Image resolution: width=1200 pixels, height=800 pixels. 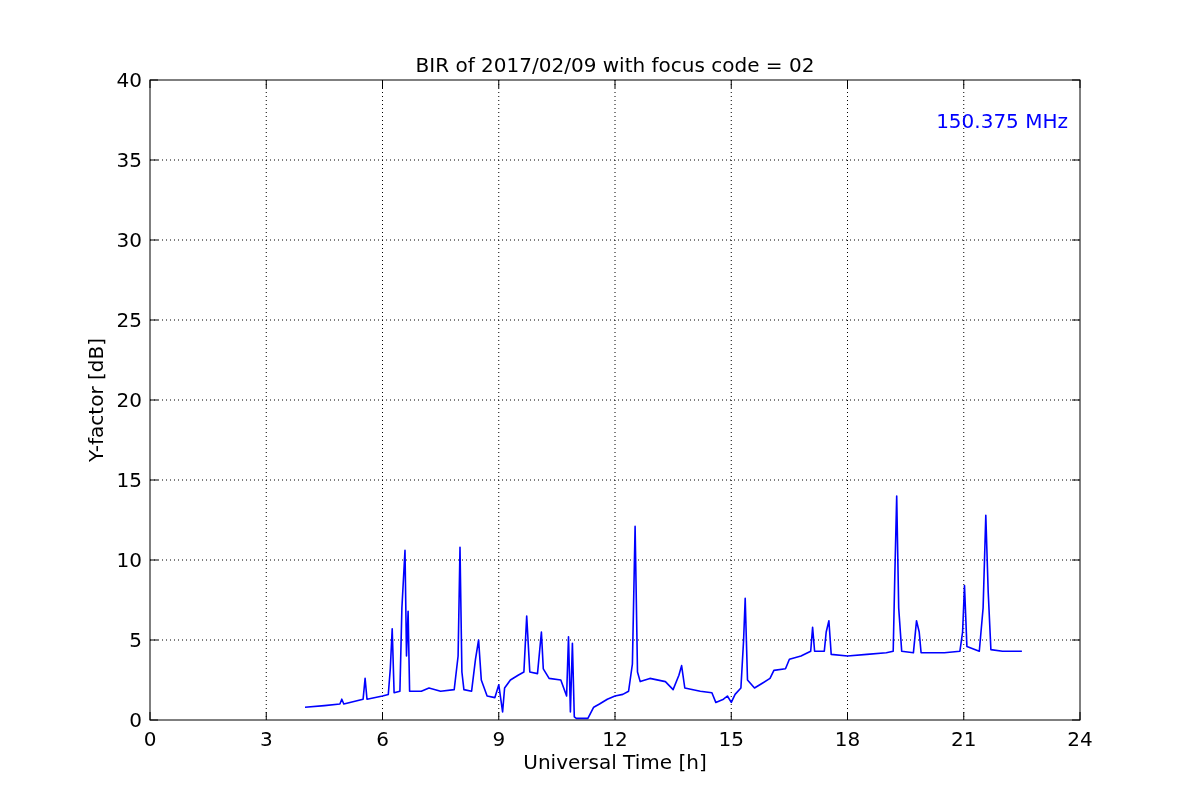 I want to click on y-tick-label: 30, so click(x=129, y=240).